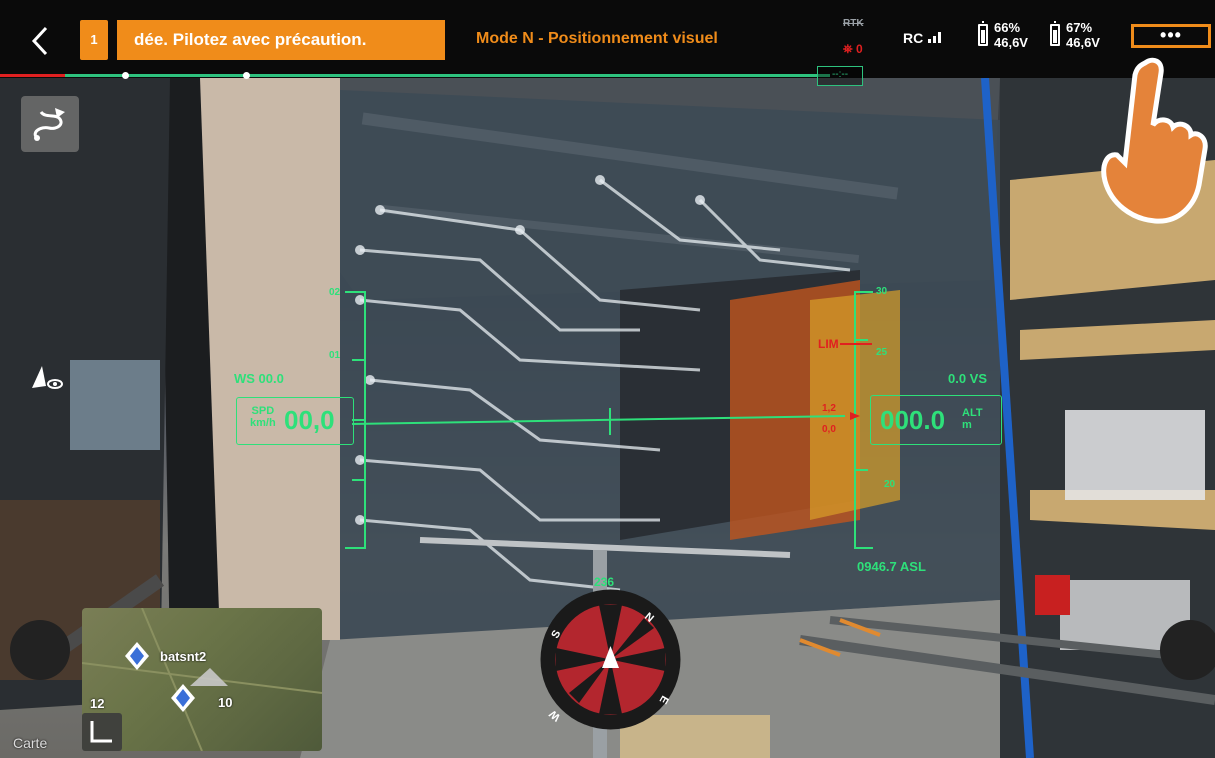 The height and width of the screenshot is (758, 1215). Describe the element at coordinates (309, 420) in the screenshot. I see `speed-value: 00,0` at that location.